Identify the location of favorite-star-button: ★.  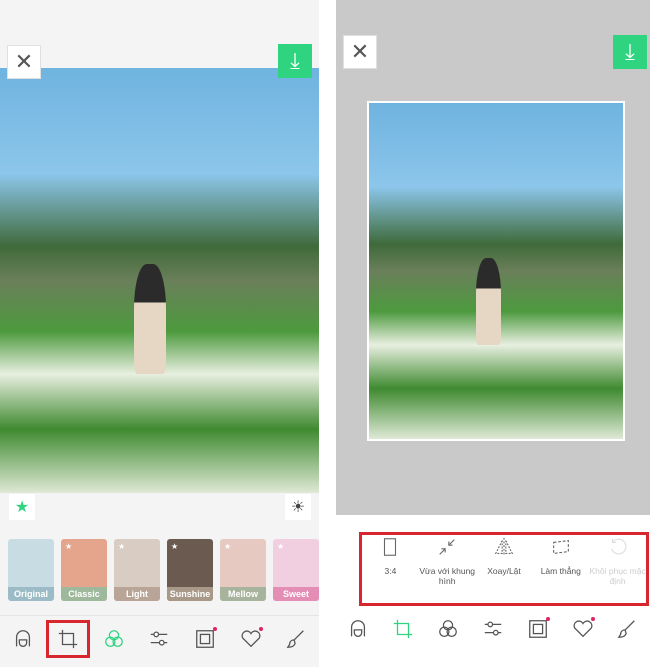
(22, 507).